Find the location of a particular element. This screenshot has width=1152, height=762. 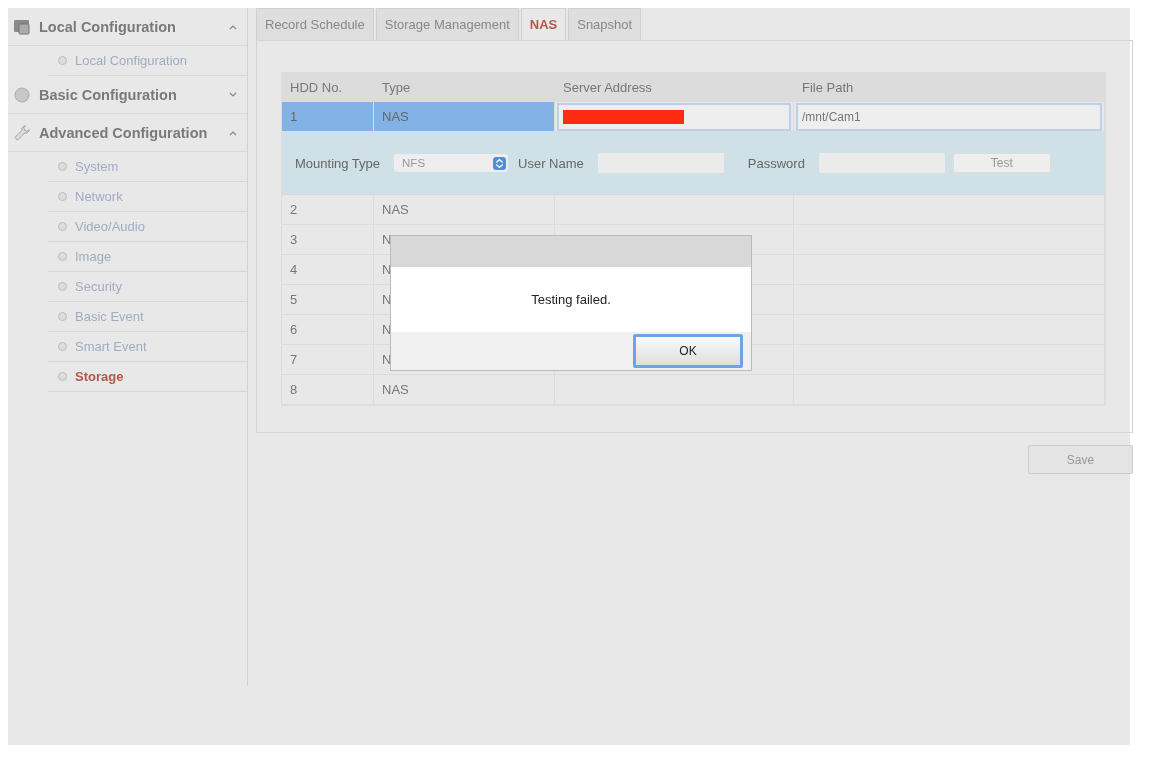

save-button: Save is located at coordinates (1080, 459).